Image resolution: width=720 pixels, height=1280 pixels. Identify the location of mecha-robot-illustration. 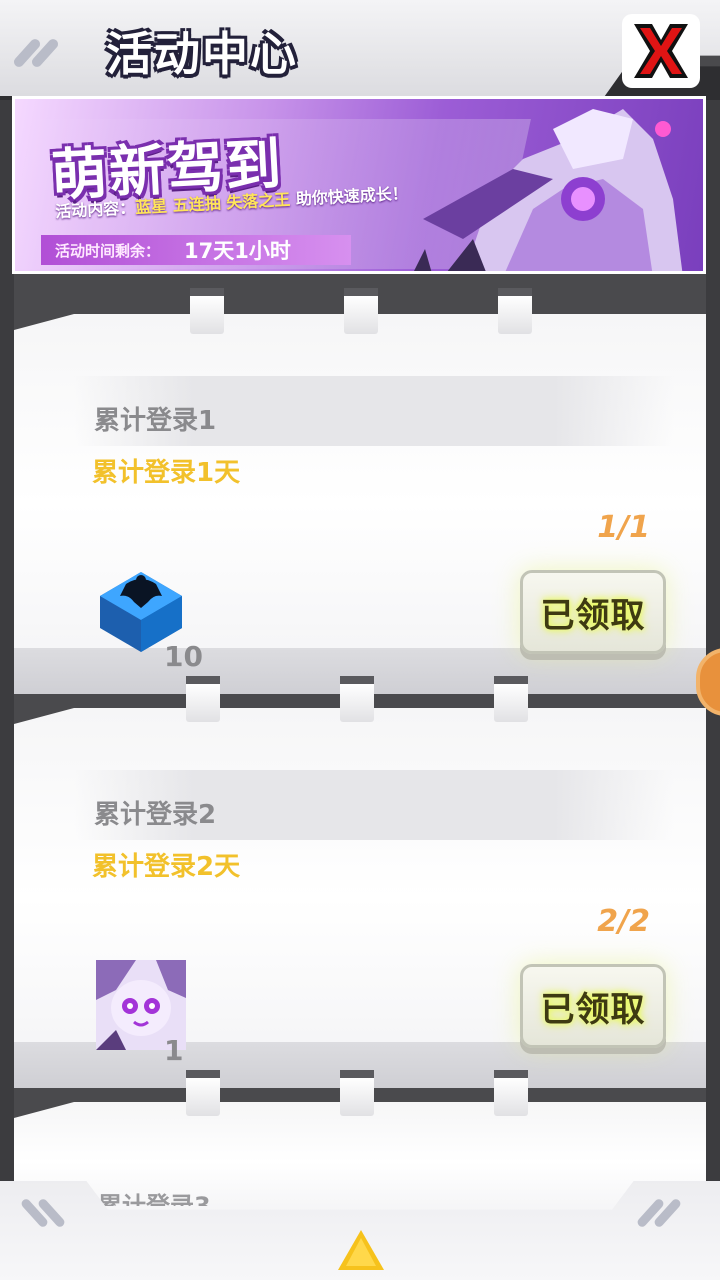
(548, 190).